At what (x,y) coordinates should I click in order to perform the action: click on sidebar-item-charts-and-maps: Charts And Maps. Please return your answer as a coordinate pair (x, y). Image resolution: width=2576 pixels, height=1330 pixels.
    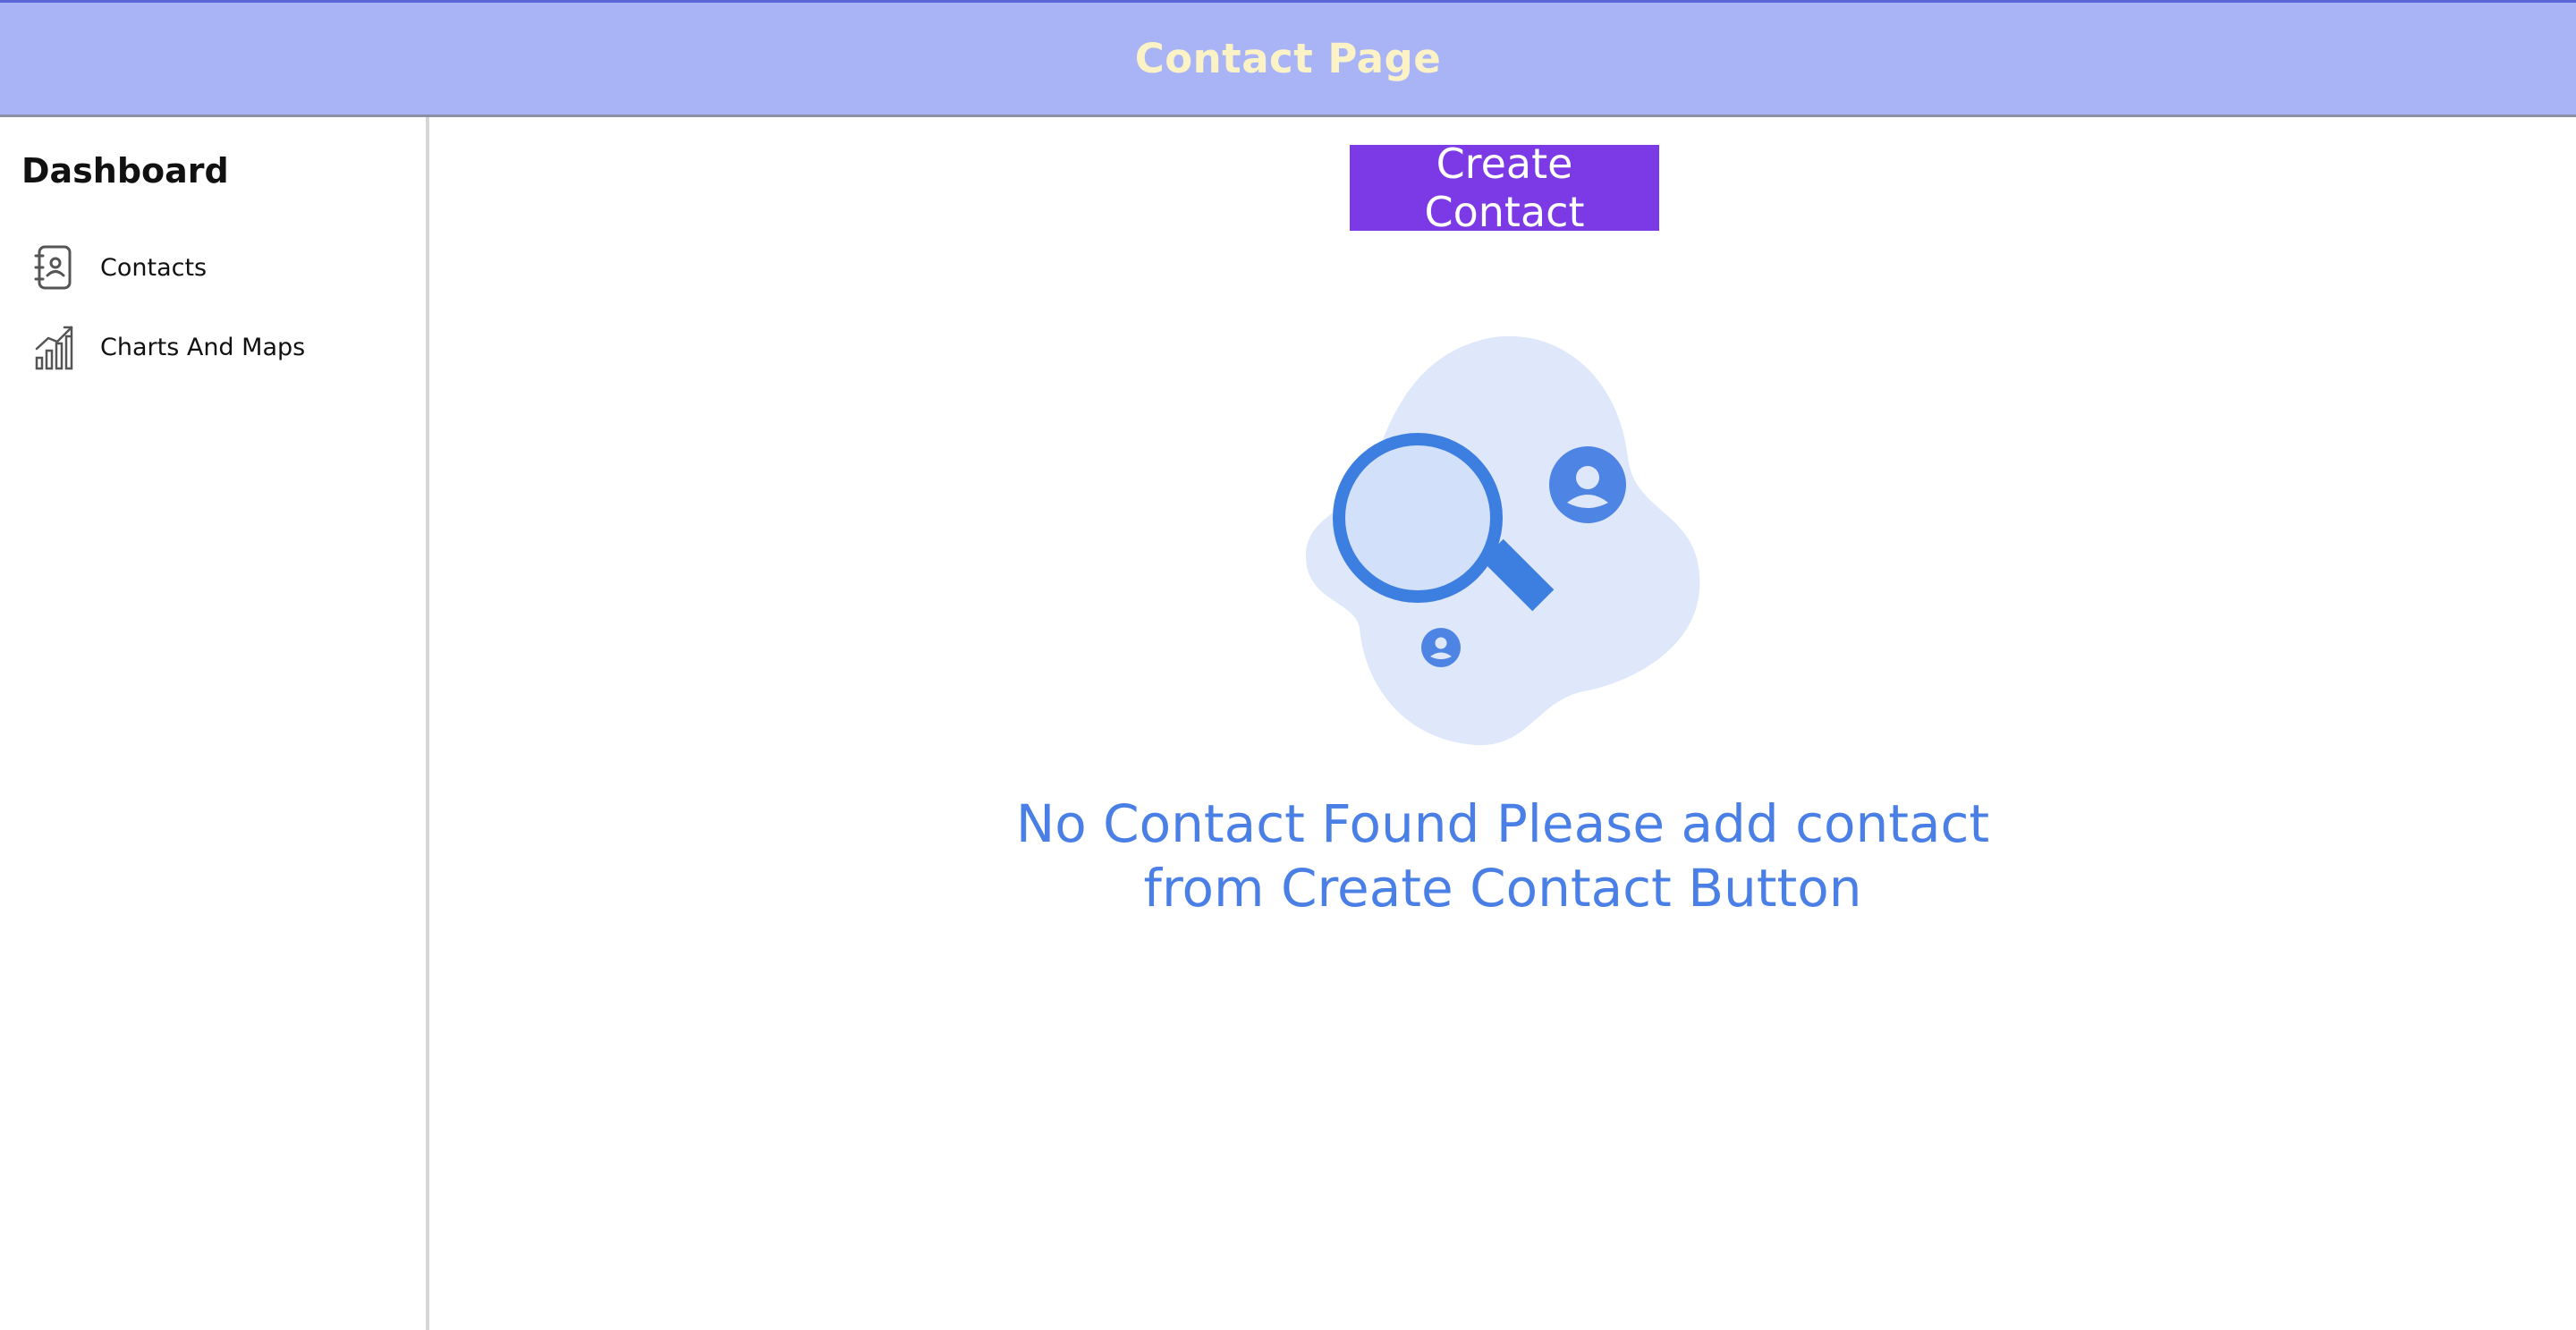
    Looking at the image, I should click on (218, 347).